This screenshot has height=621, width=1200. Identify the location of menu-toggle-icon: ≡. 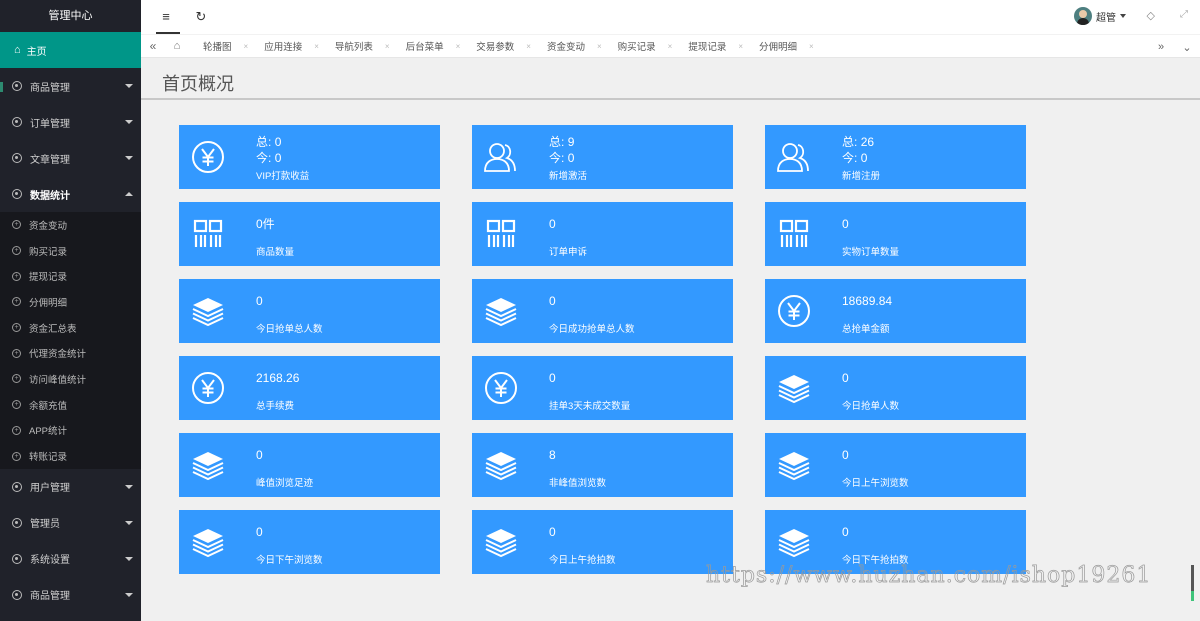
(166, 17).